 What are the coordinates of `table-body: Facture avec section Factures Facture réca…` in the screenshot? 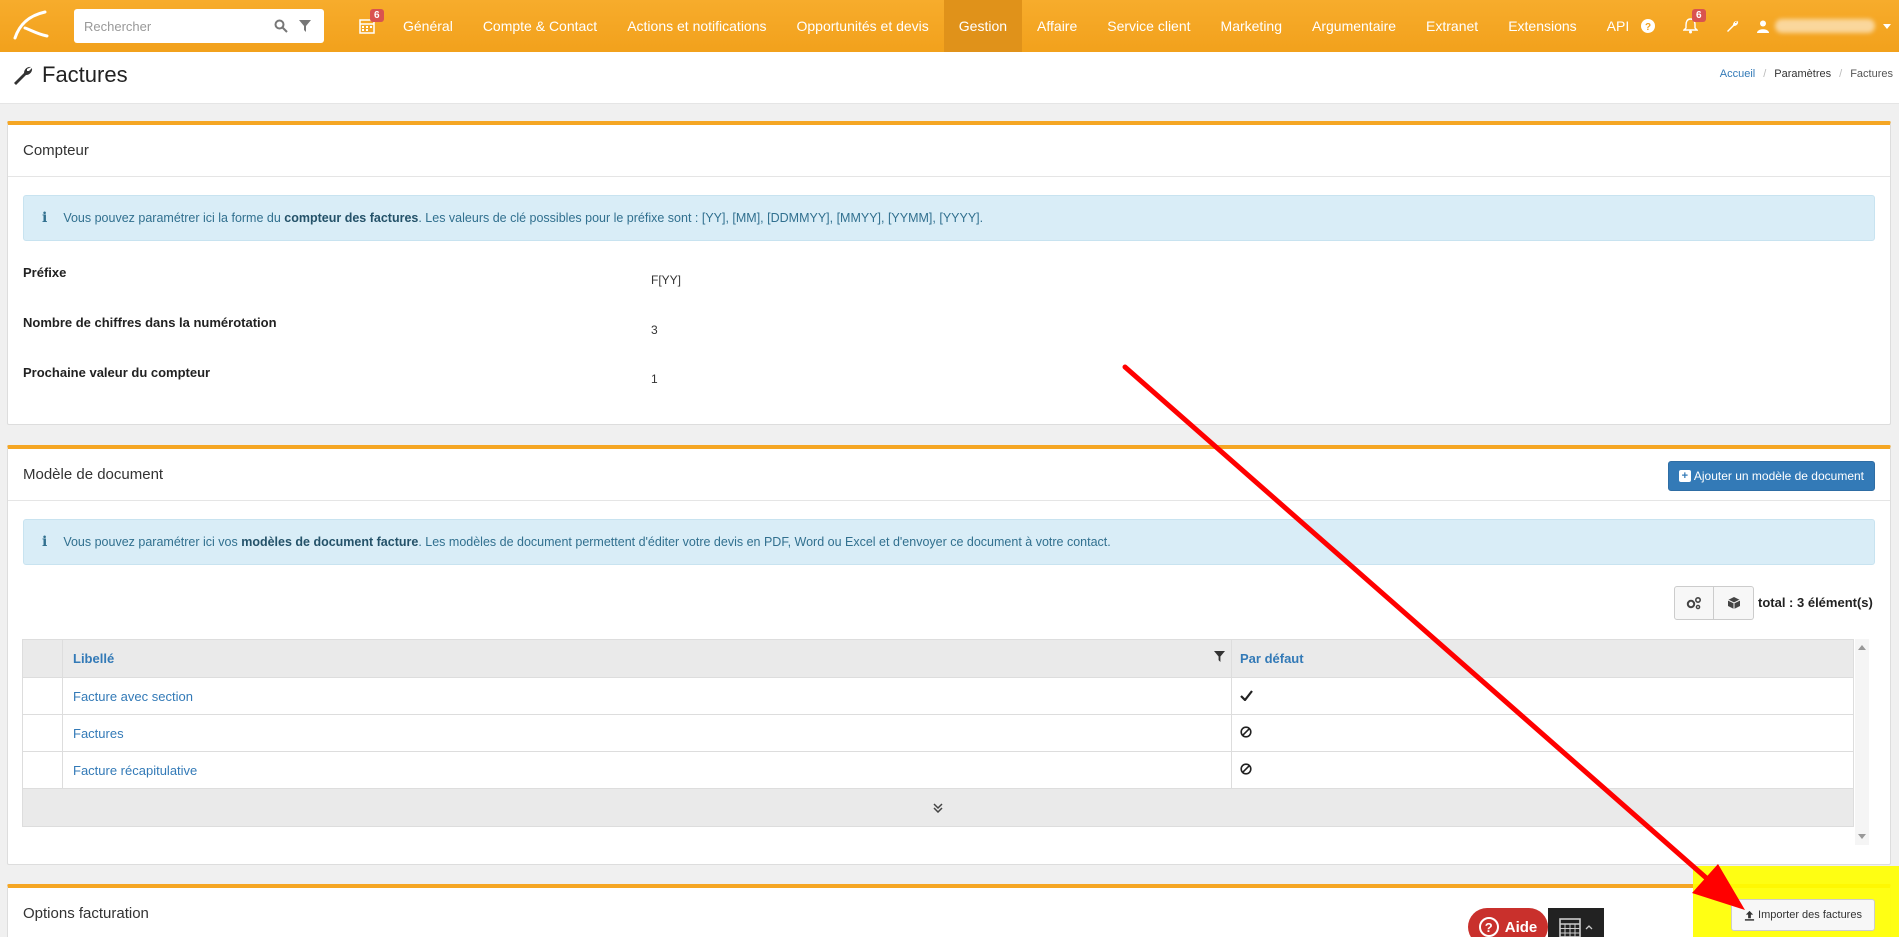 It's located at (938, 733).